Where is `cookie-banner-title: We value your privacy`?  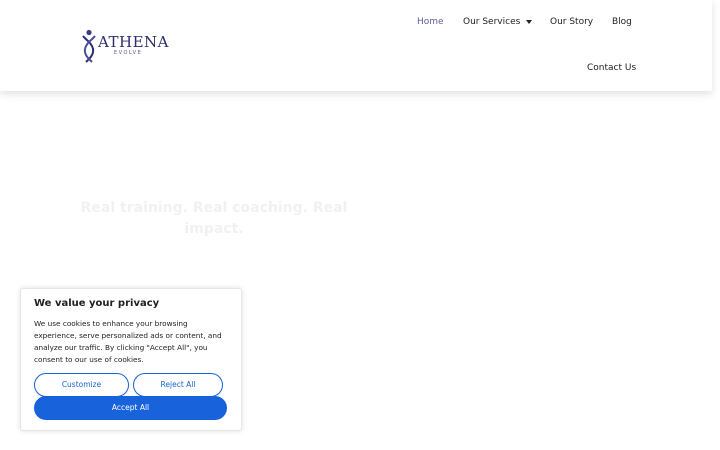
cookie-banner-title: We value your privacy is located at coordinates (97, 303).